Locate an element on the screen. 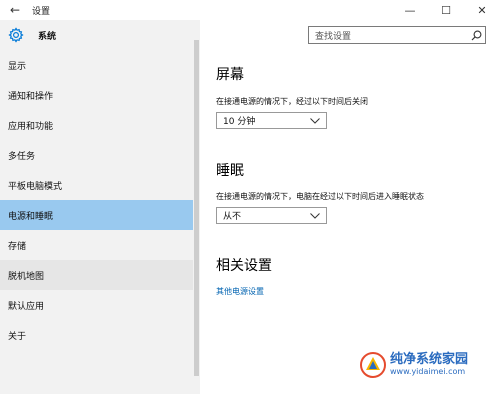 This screenshot has height=394, width=500. gear-icon is located at coordinates (16, 35).